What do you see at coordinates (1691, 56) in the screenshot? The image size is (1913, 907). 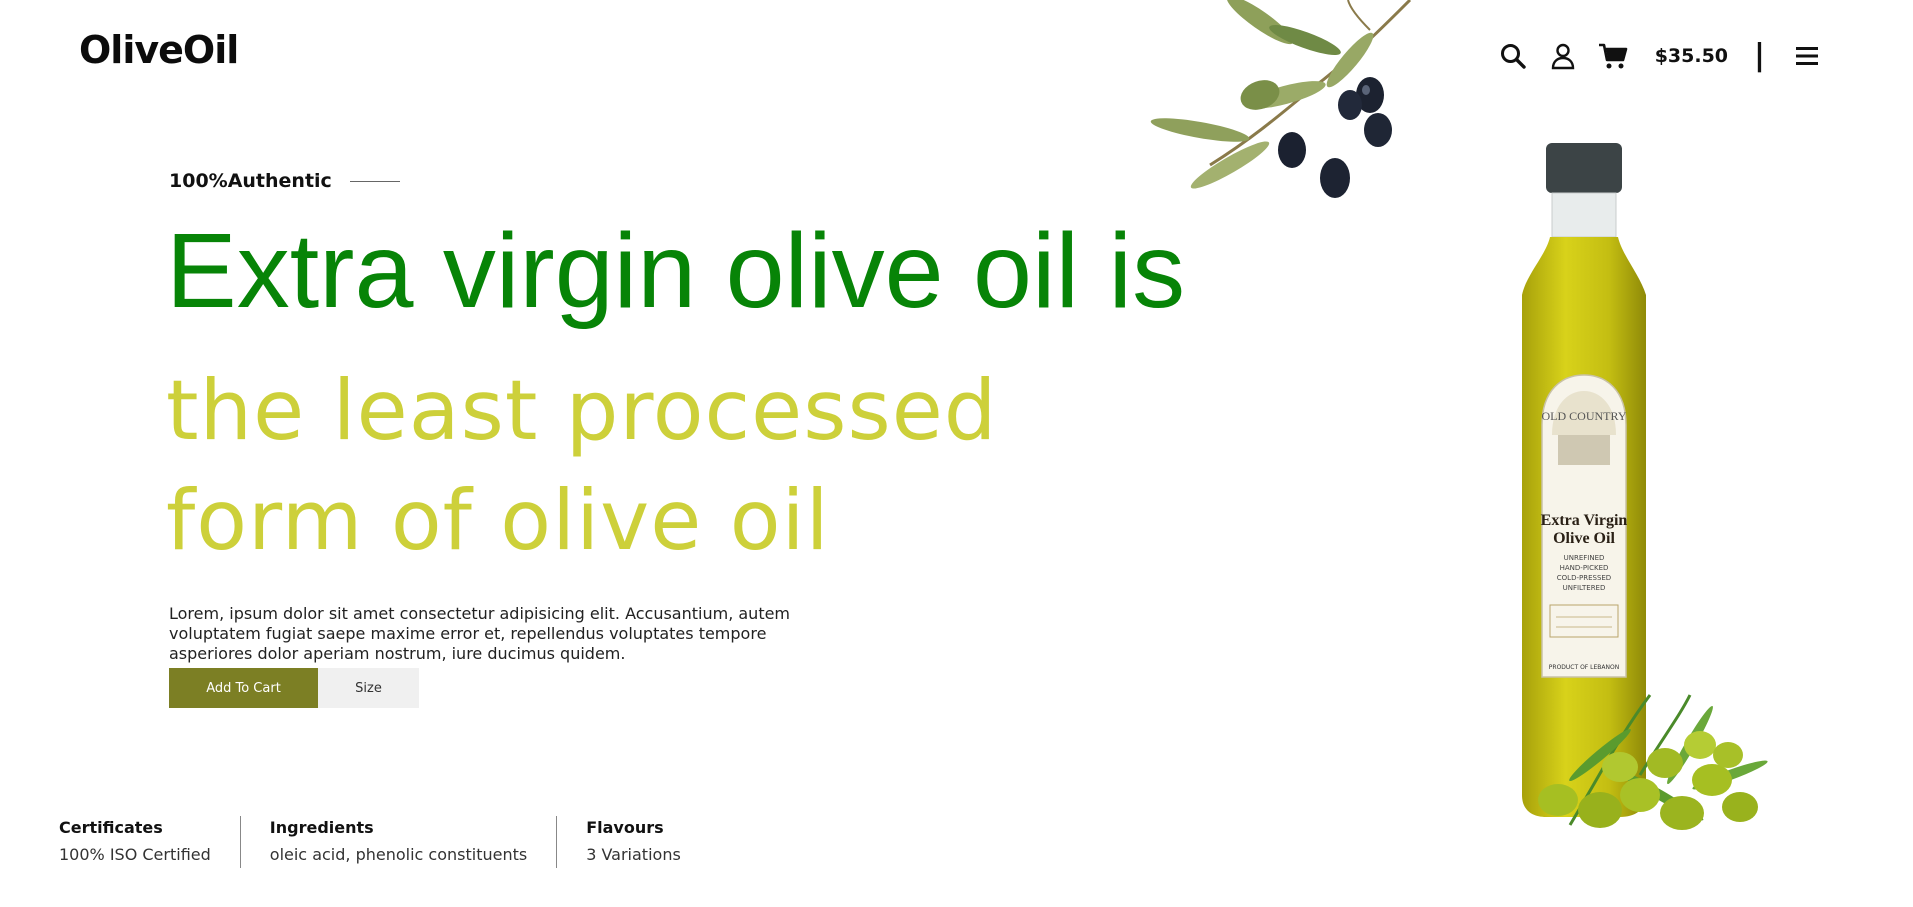 I see `cart-total: $35.50` at bounding box center [1691, 56].